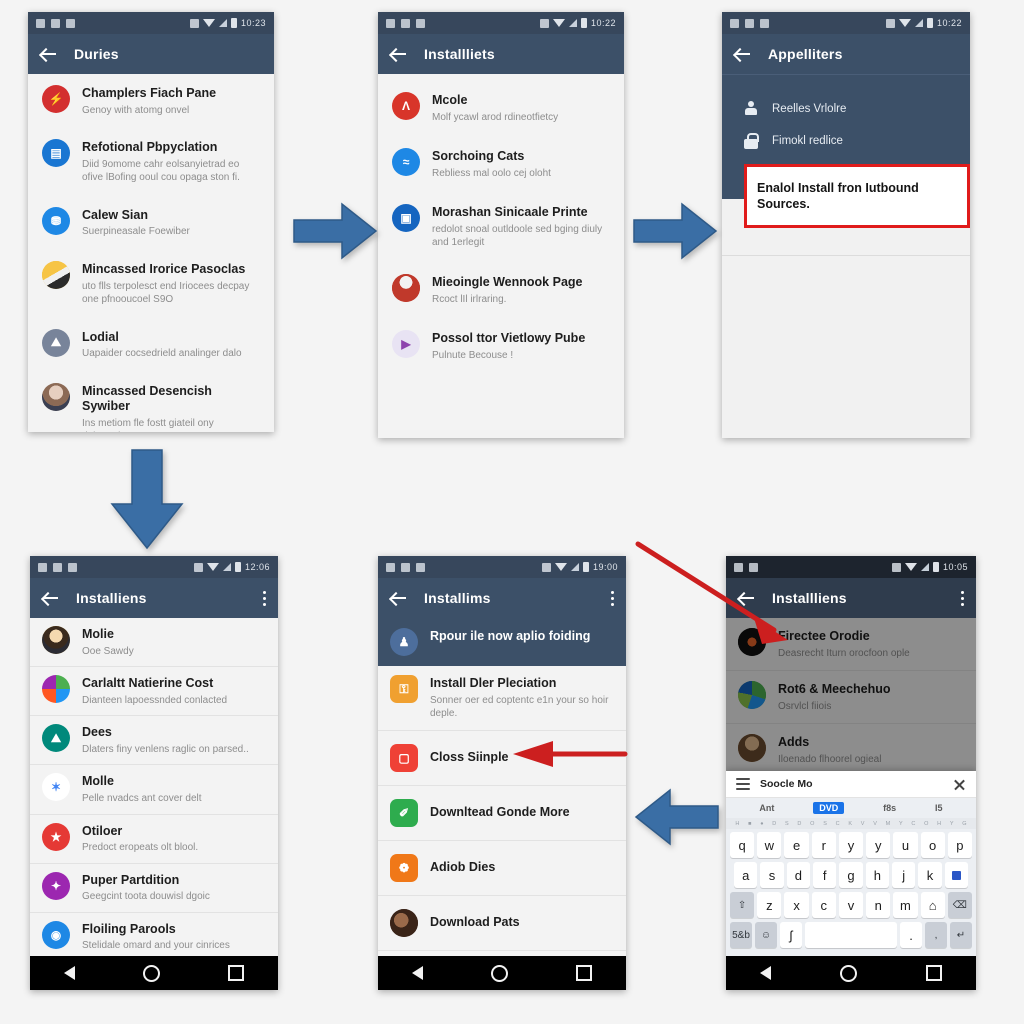 Image resolution: width=1024 pixels, height=1024 pixels. I want to click on symbols-key: 5&b, so click(741, 935).